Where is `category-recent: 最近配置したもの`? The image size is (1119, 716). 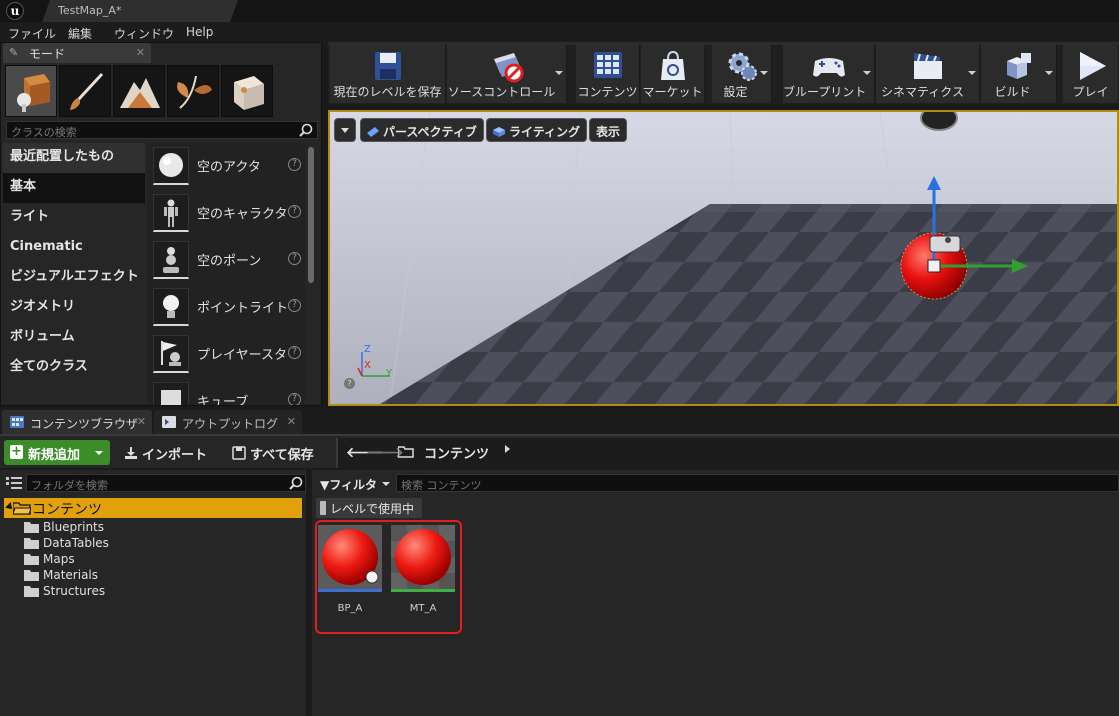 category-recent: 最近配置したもの is located at coordinates (74, 158).